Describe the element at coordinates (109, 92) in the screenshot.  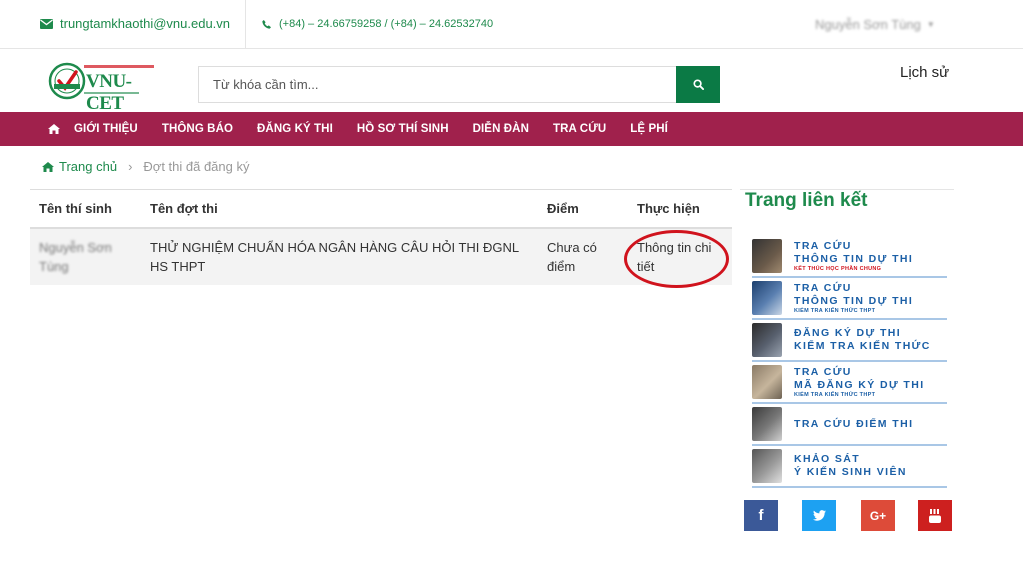
I see `logo-text: VNU-CET` at that location.